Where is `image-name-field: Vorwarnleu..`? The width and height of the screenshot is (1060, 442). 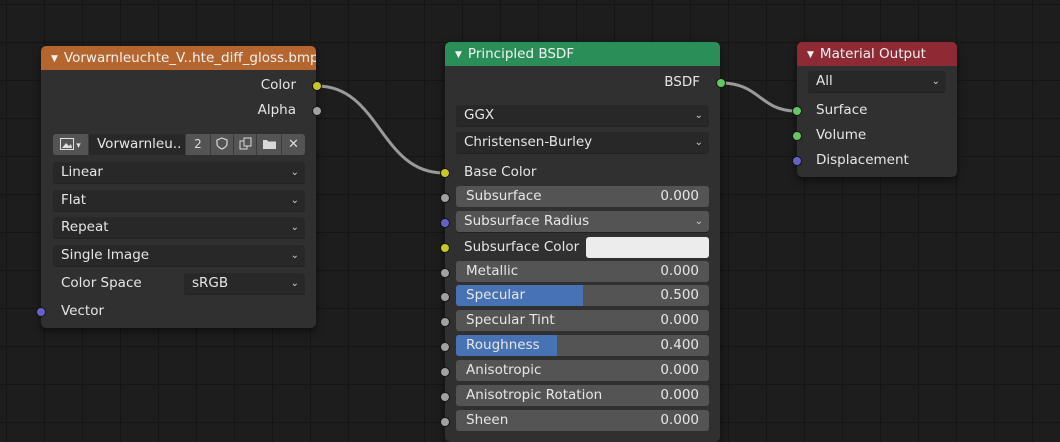
image-name-field: Vorwarnleu.. is located at coordinates (137, 144).